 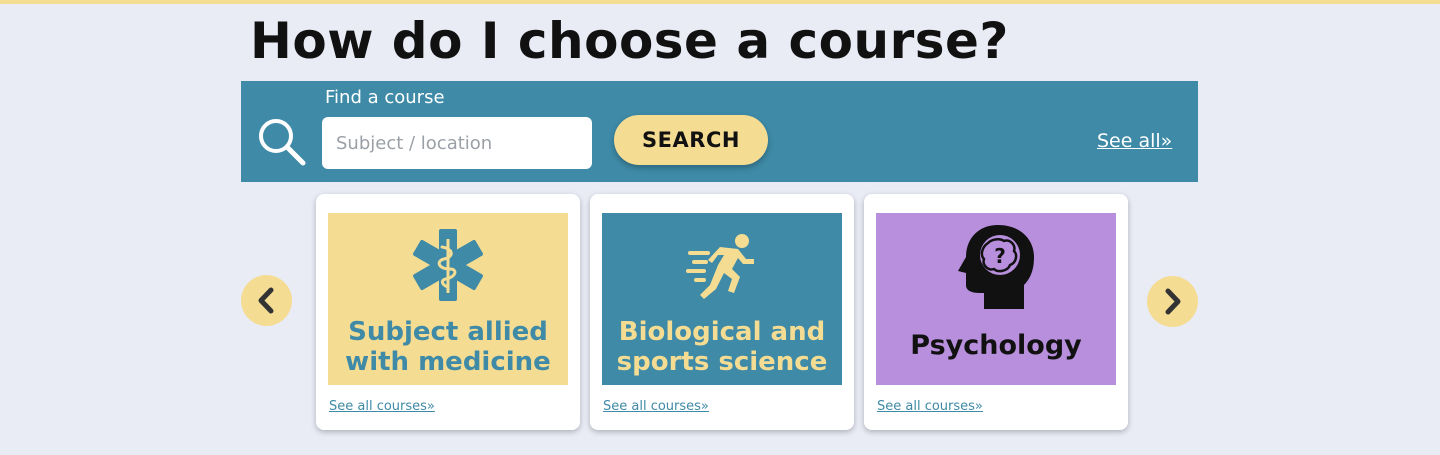 I want to click on search-input, so click(x=457, y=143).